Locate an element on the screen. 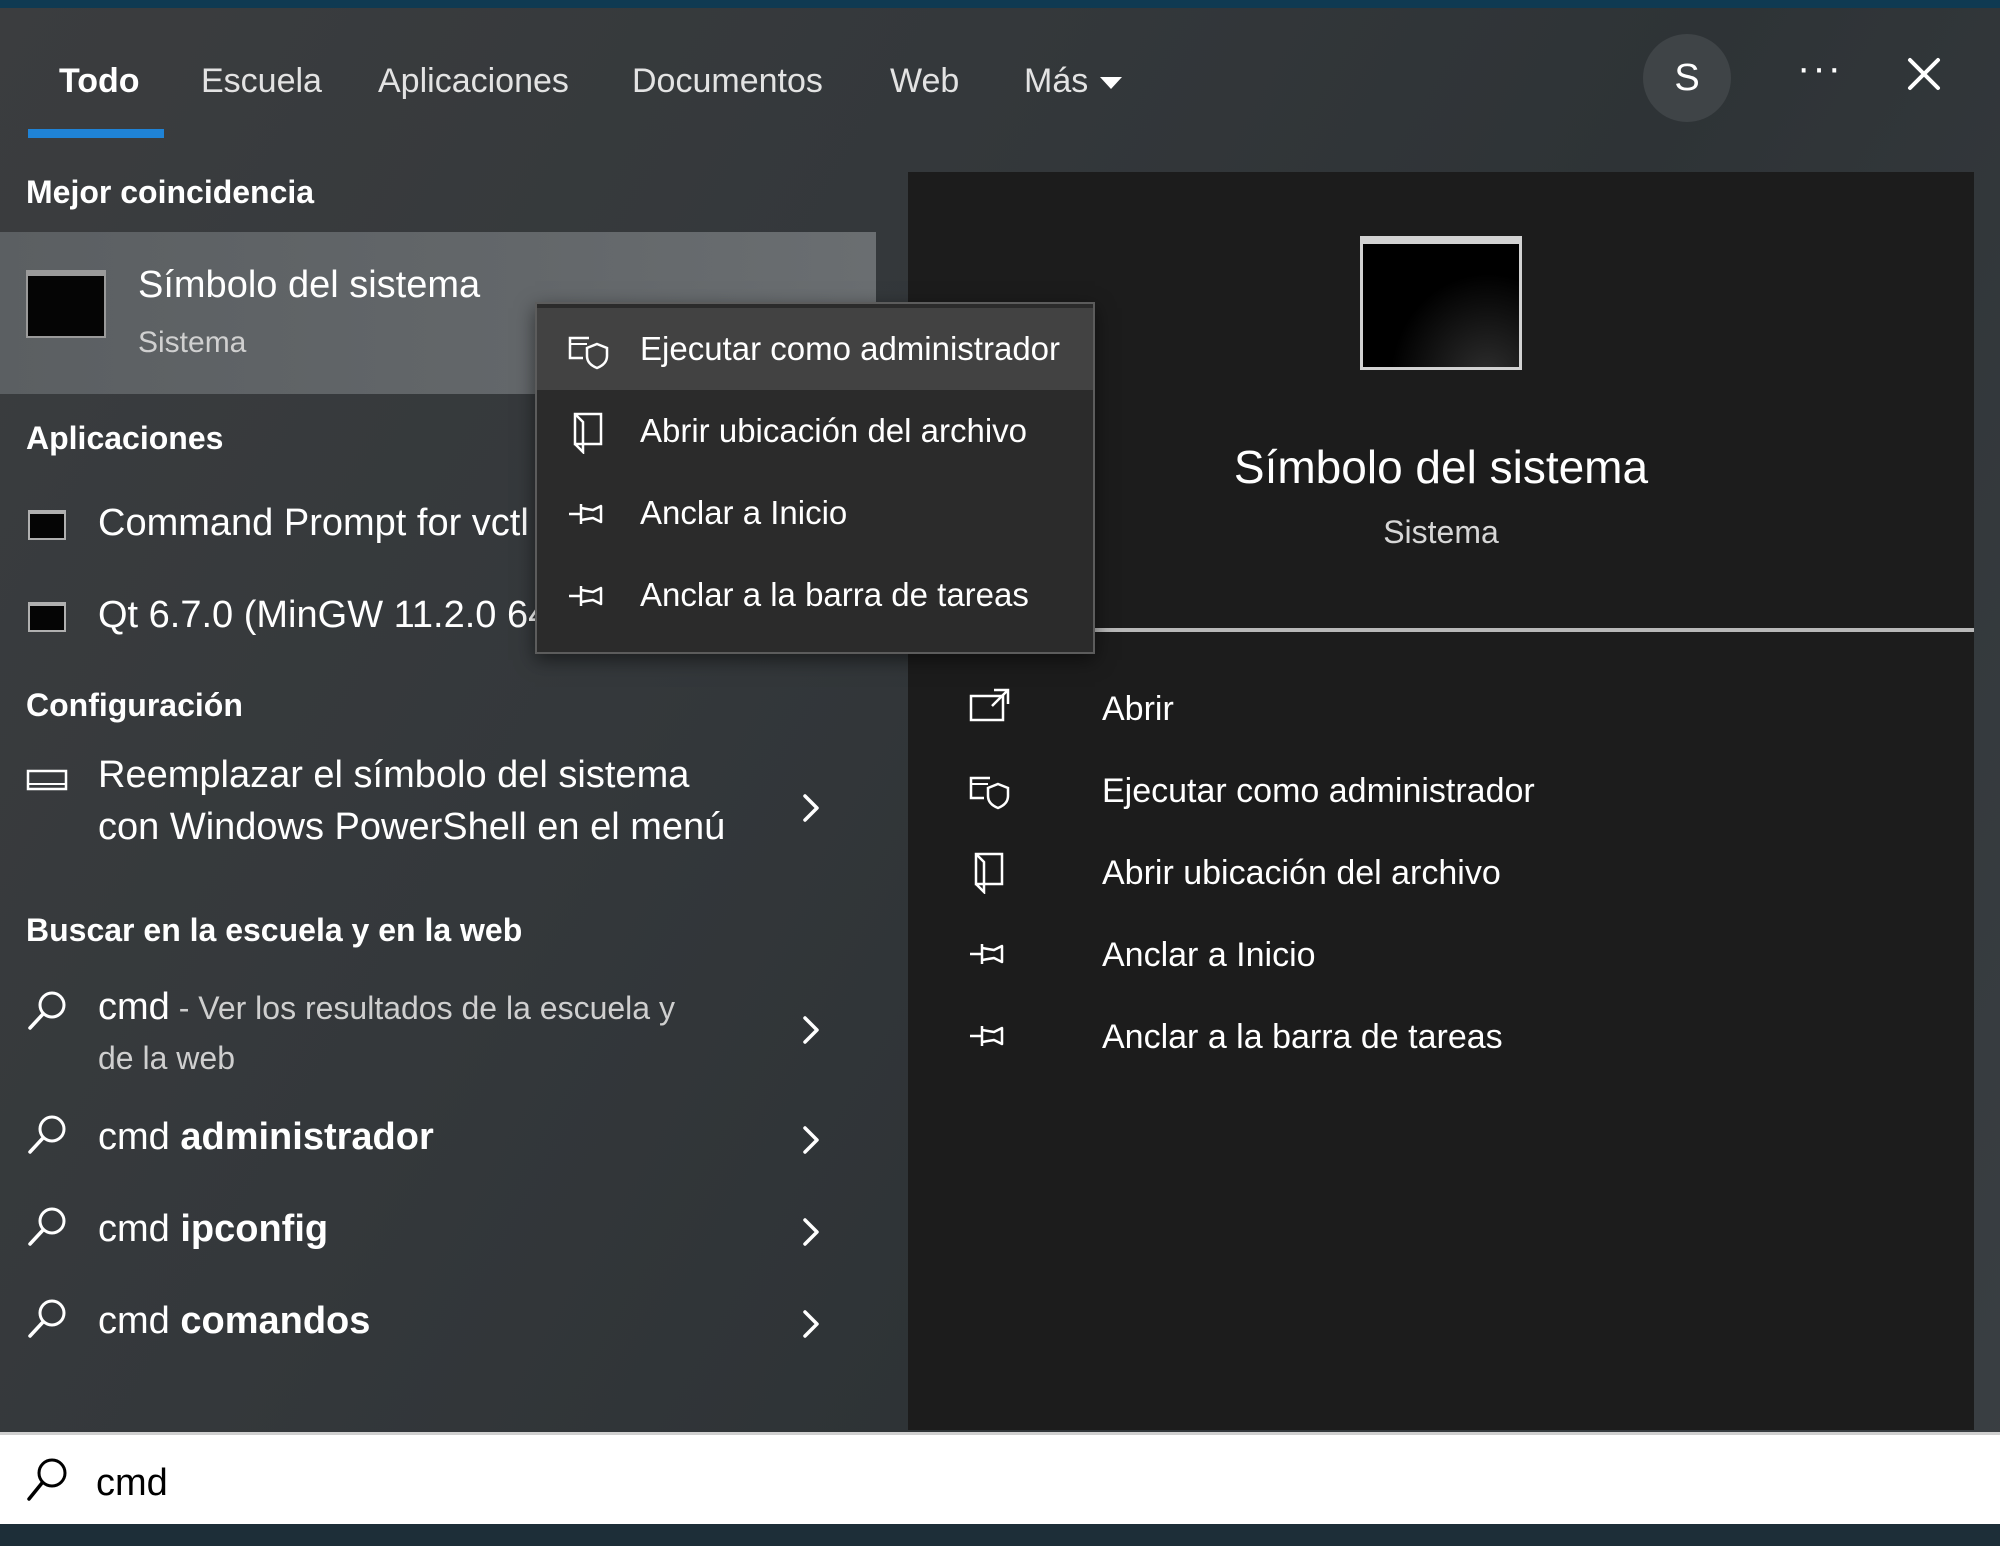  ctx-pin-start: Anclar a Inicio is located at coordinates (815, 513).